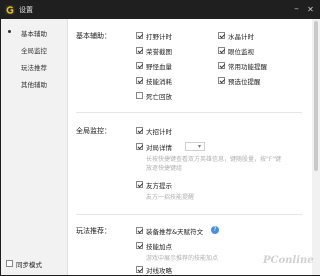  Describe the element at coordinates (296, 9) in the screenshot. I see `minimize-button: –` at that location.